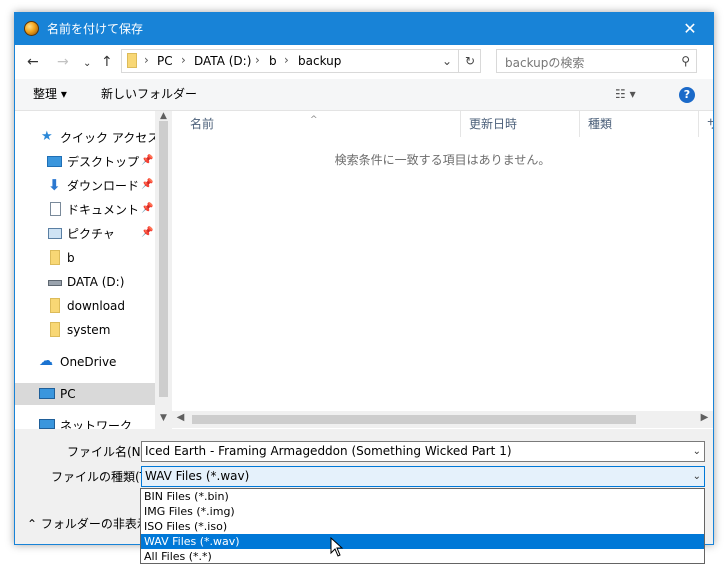 The width and height of the screenshot is (726, 577). I want to click on sidebar-item-data-drive: DATA (D:), so click(85, 282).